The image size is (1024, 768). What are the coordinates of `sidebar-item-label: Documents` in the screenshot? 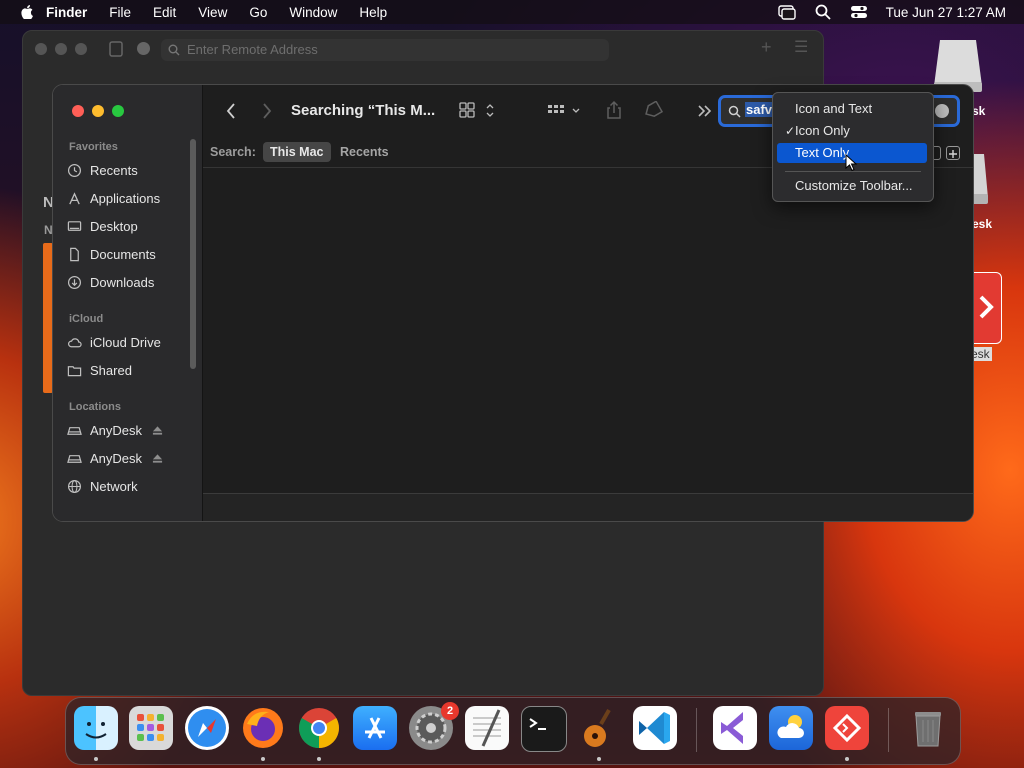 It's located at (123, 254).